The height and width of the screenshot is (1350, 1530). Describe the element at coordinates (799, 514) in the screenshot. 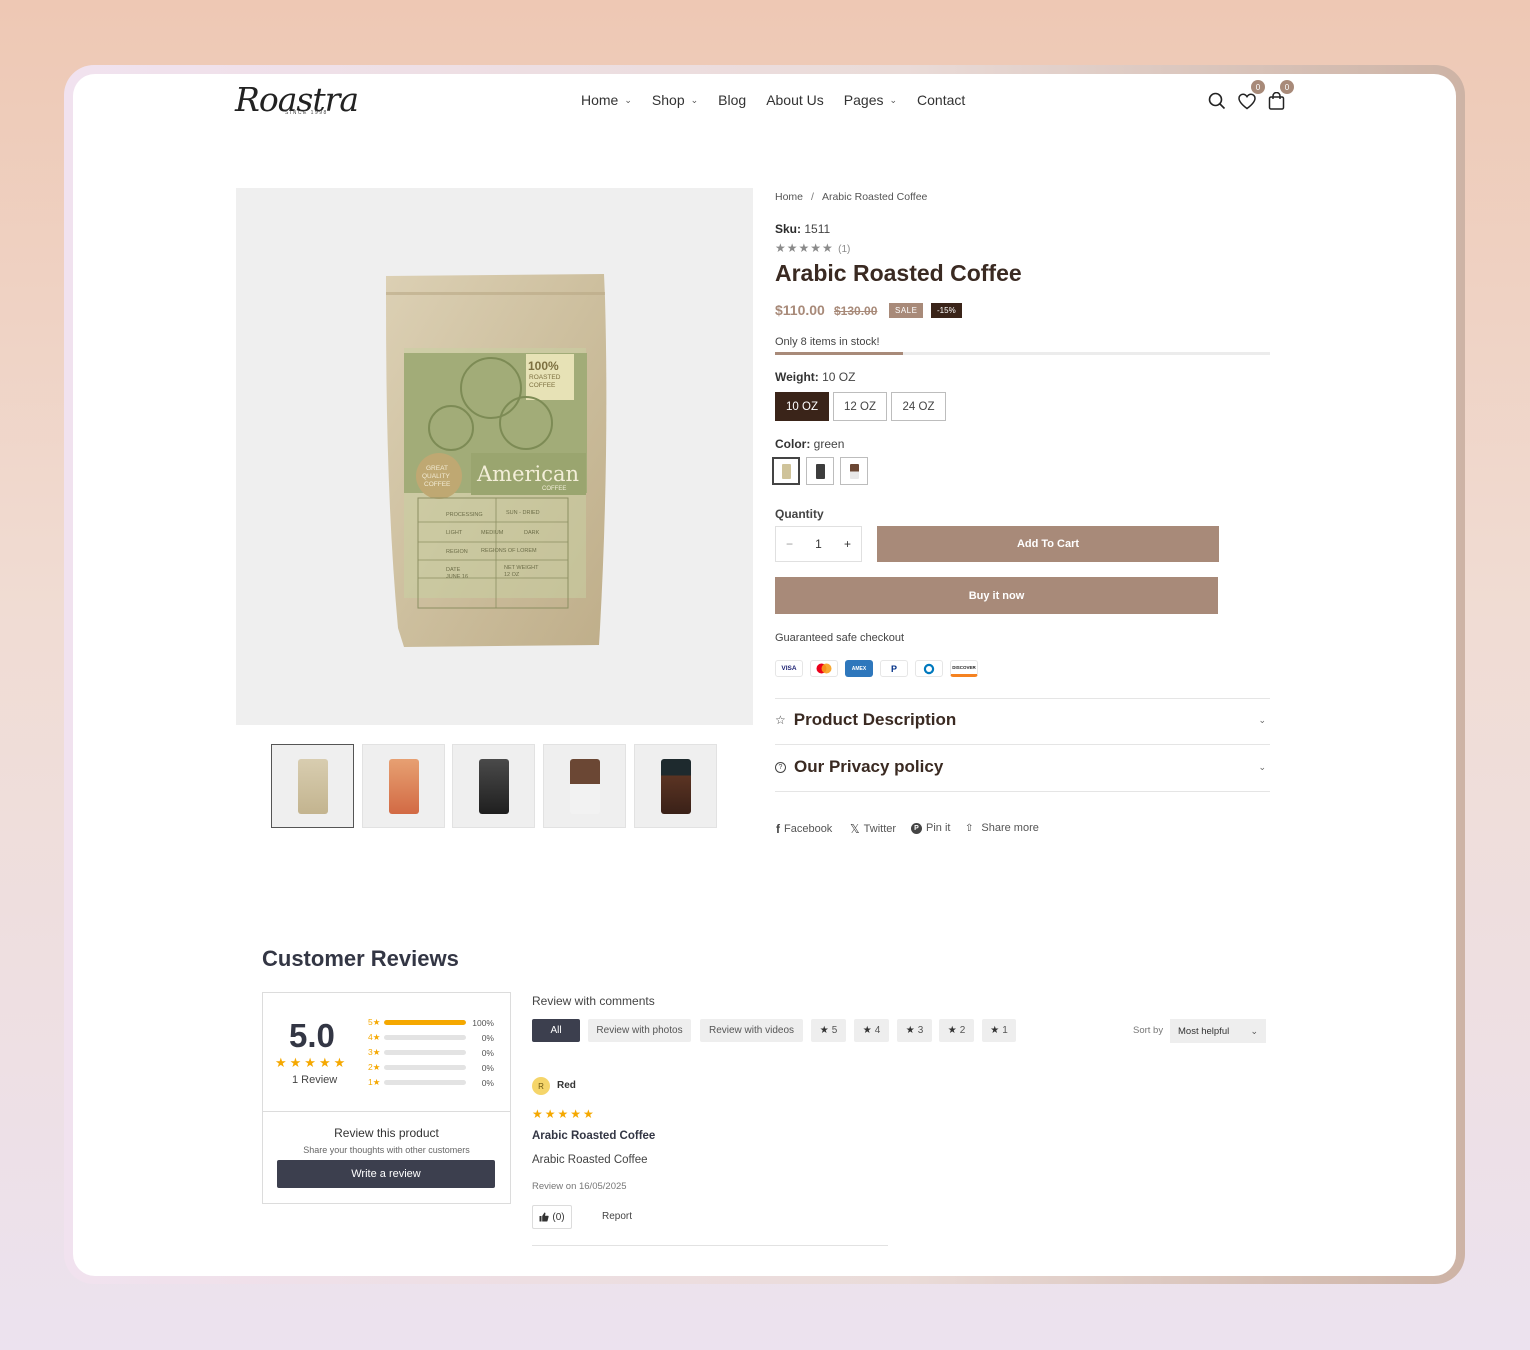

I see `quantity-label: Quantity` at that location.